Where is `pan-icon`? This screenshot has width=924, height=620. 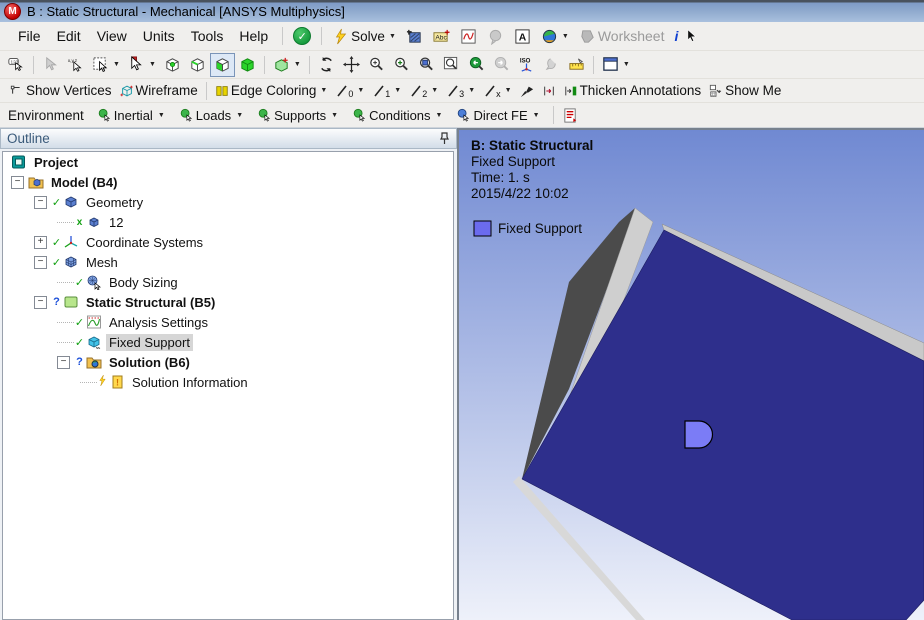
pan-icon is located at coordinates (351, 64).